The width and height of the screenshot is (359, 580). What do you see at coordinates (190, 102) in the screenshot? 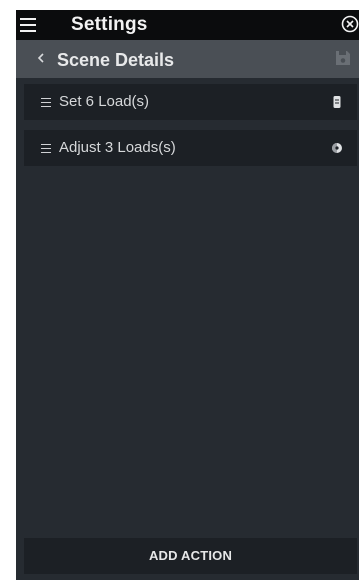
I see `action-row-set-loads: Set 6 Load(s)` at bounding box center [190, 102].